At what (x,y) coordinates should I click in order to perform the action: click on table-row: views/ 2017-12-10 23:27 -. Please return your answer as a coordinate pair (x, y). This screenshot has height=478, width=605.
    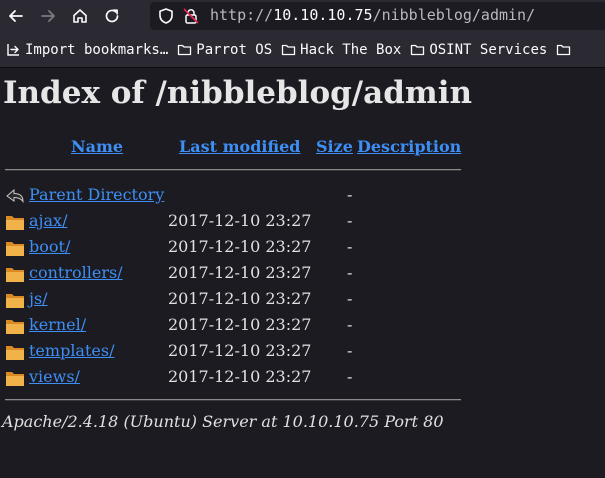
    Looking at the image, I should click on (302, 378).